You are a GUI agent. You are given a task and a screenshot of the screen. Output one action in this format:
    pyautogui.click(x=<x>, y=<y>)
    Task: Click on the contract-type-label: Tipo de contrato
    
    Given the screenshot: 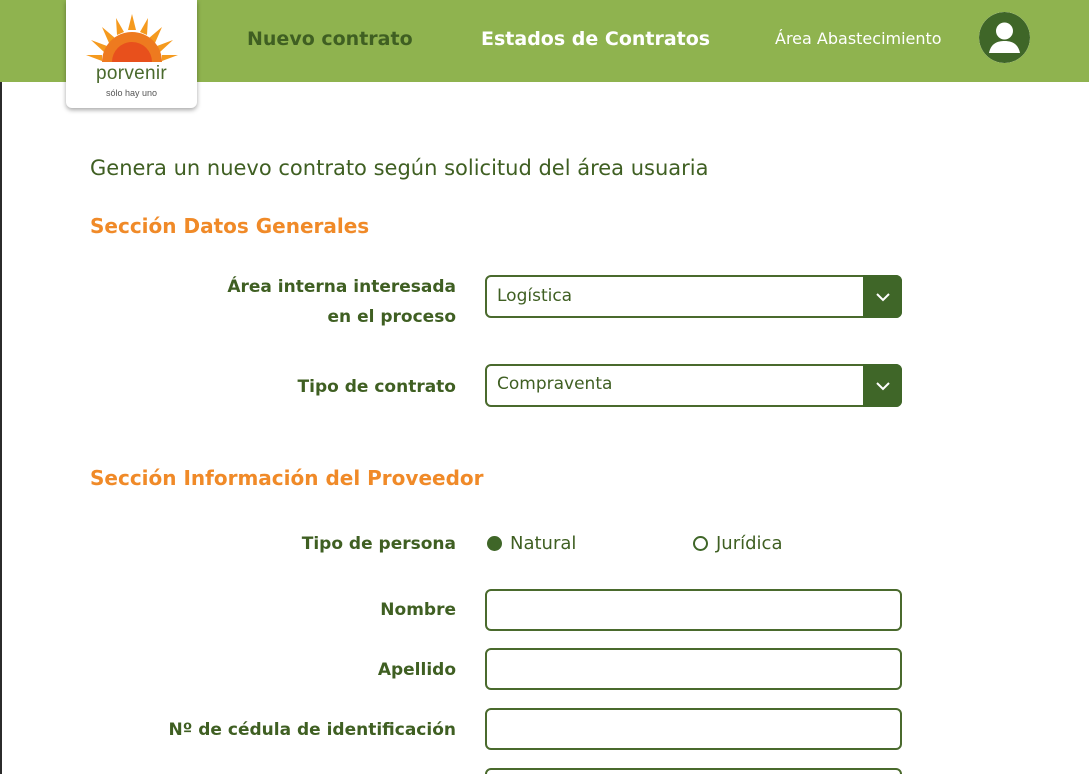 What is the action you would take?
    pyautogui.click(x=376, y=387)
    